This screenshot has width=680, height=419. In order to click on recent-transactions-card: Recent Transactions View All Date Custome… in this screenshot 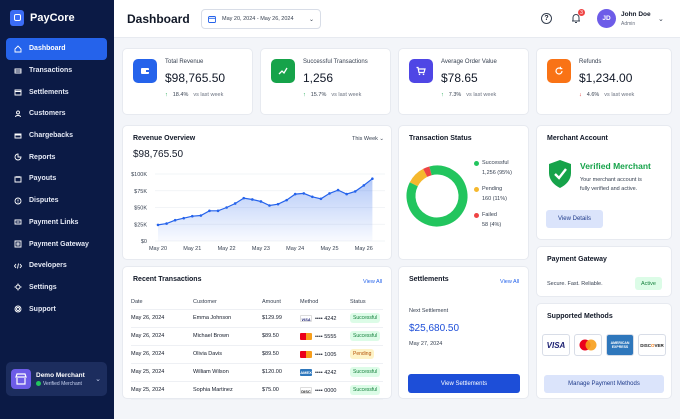, I will do `click(257, 333)`.